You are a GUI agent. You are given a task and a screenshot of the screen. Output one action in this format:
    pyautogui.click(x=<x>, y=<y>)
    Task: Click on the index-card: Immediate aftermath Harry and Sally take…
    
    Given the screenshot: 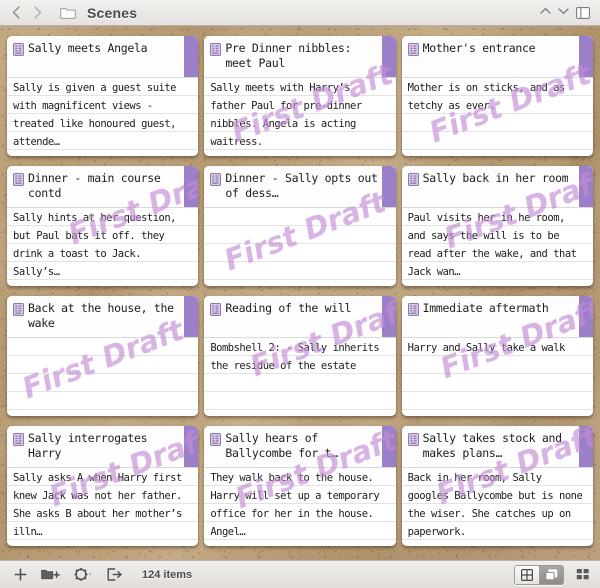 What is the action you would take?
    pyautogui.click(x=497, y=356)
    